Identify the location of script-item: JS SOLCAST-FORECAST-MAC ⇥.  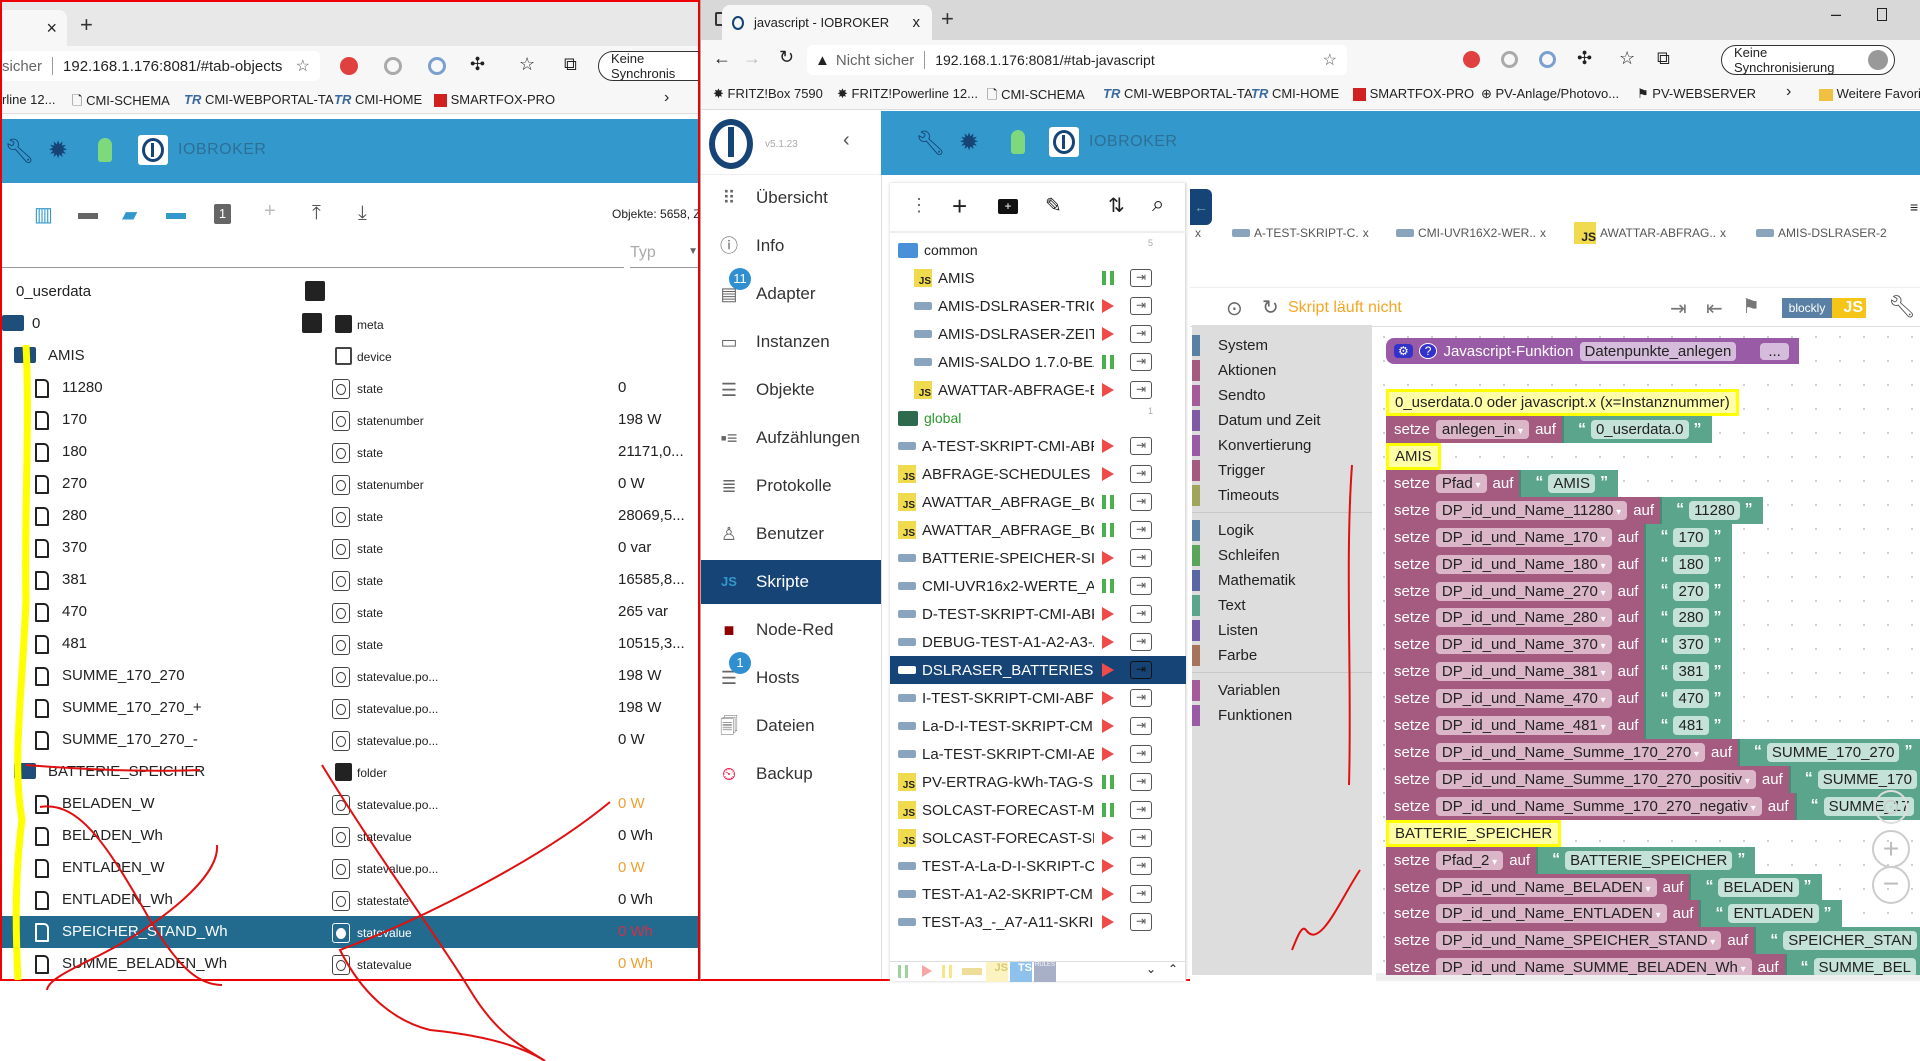
(1038, 810).